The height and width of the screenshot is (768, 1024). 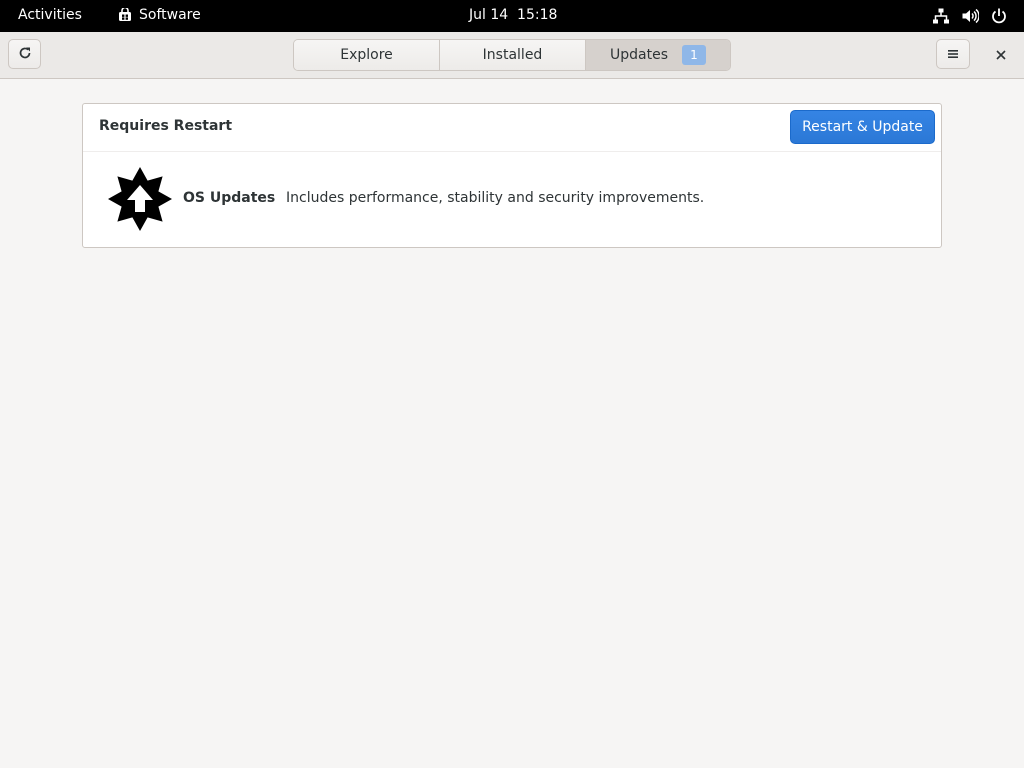 What do you see at coordinates (170, 15) in the screenshot?
I see `app-menu-label: Software` at bounding box center [170, 15].